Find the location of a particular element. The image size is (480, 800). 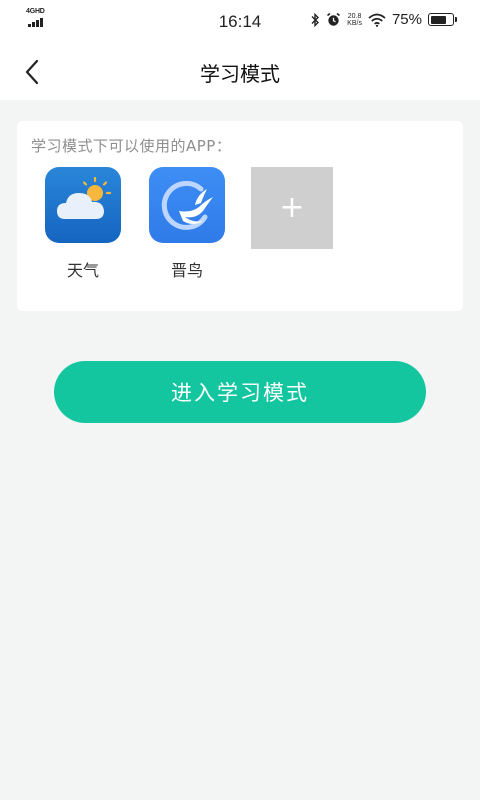

battery-percent: 75% is located at coordinates (406, 19).